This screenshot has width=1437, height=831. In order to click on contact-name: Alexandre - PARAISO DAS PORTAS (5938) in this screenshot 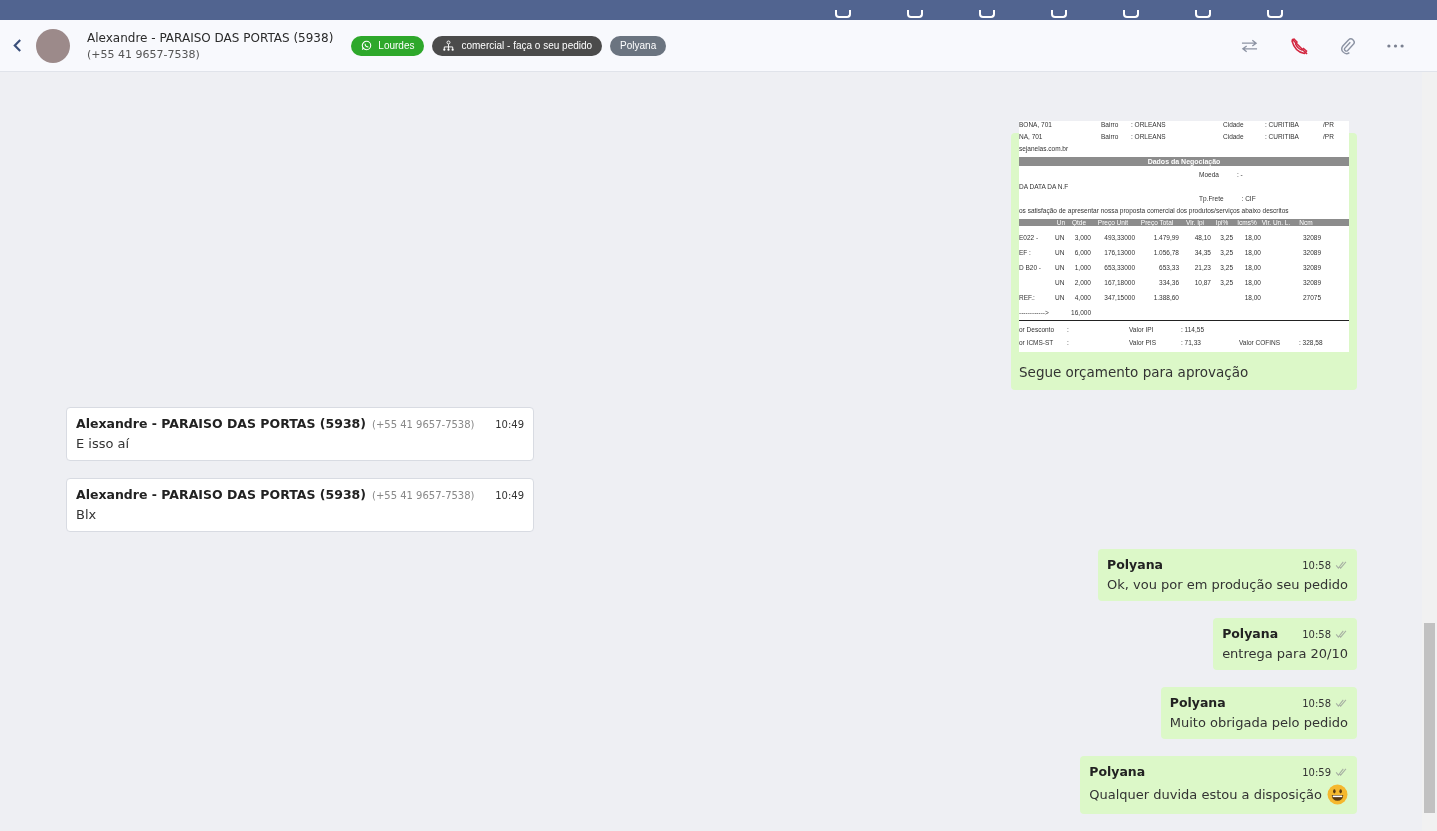, I will do `click(210, 37)`.